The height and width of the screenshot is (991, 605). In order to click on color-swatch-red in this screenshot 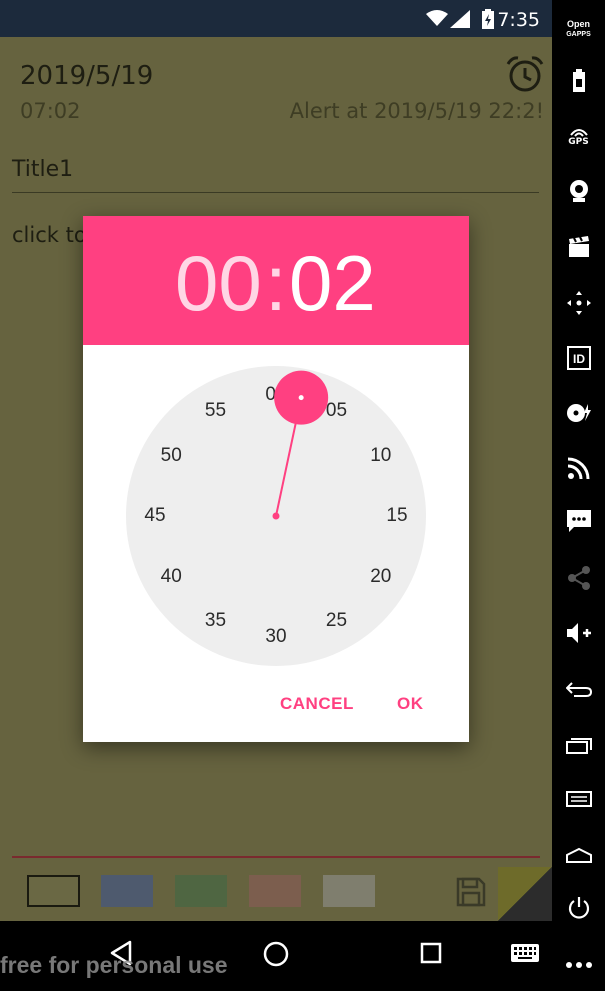, I will do `click(275, 891)`.